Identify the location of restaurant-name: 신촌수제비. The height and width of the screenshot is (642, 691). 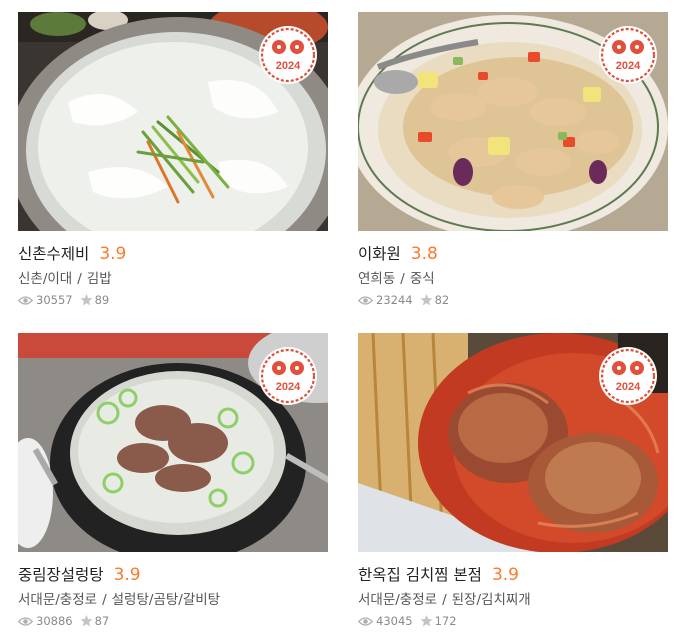
(53, 253).